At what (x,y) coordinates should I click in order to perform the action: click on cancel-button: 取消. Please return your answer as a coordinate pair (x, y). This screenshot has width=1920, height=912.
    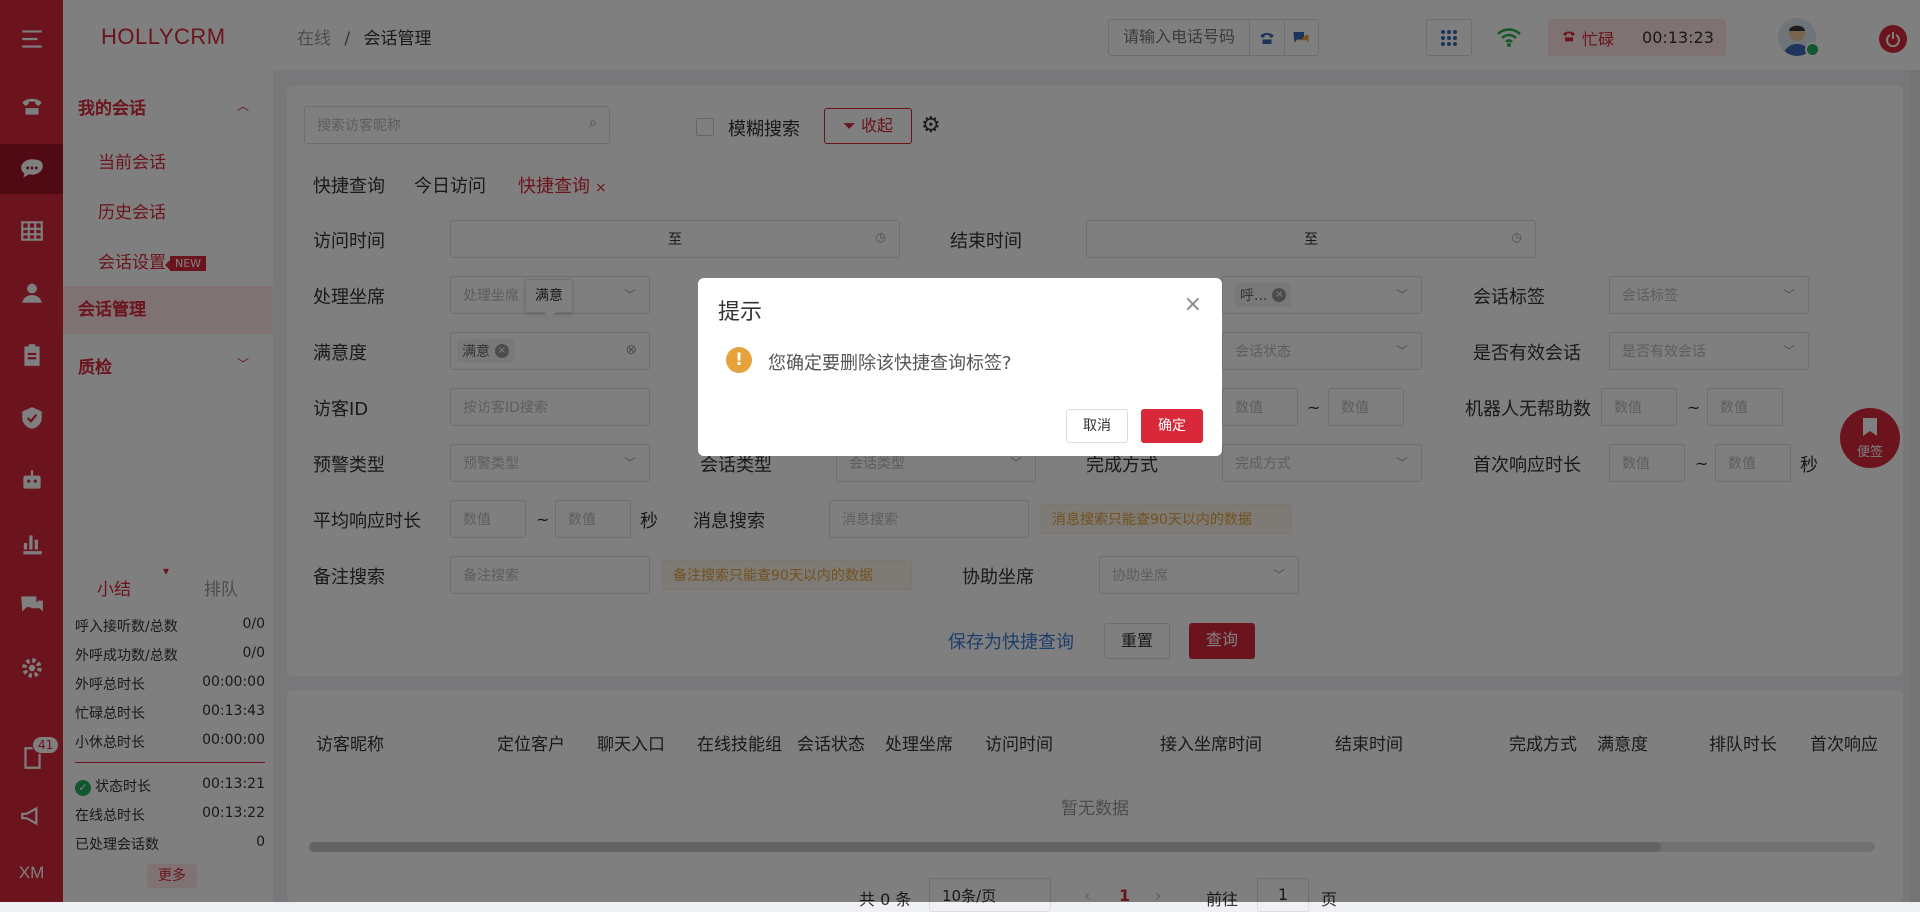
    Looking at the image, I should click on (1097, 426).